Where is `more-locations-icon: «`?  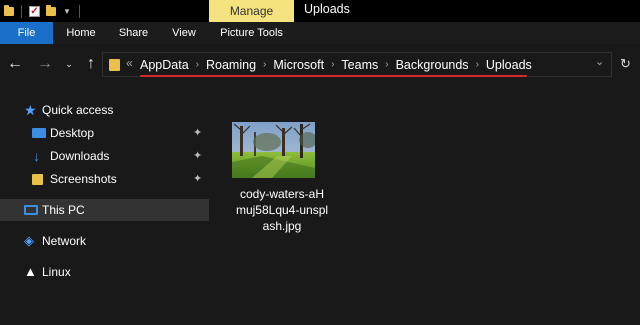
more-locations-icon: « is located at coordinates (129, 63).